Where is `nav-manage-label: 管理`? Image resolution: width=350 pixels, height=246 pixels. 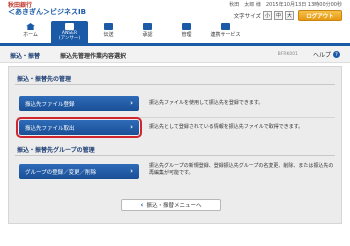 nav-manage-label: 管理 is located at coordinates (186, 35).